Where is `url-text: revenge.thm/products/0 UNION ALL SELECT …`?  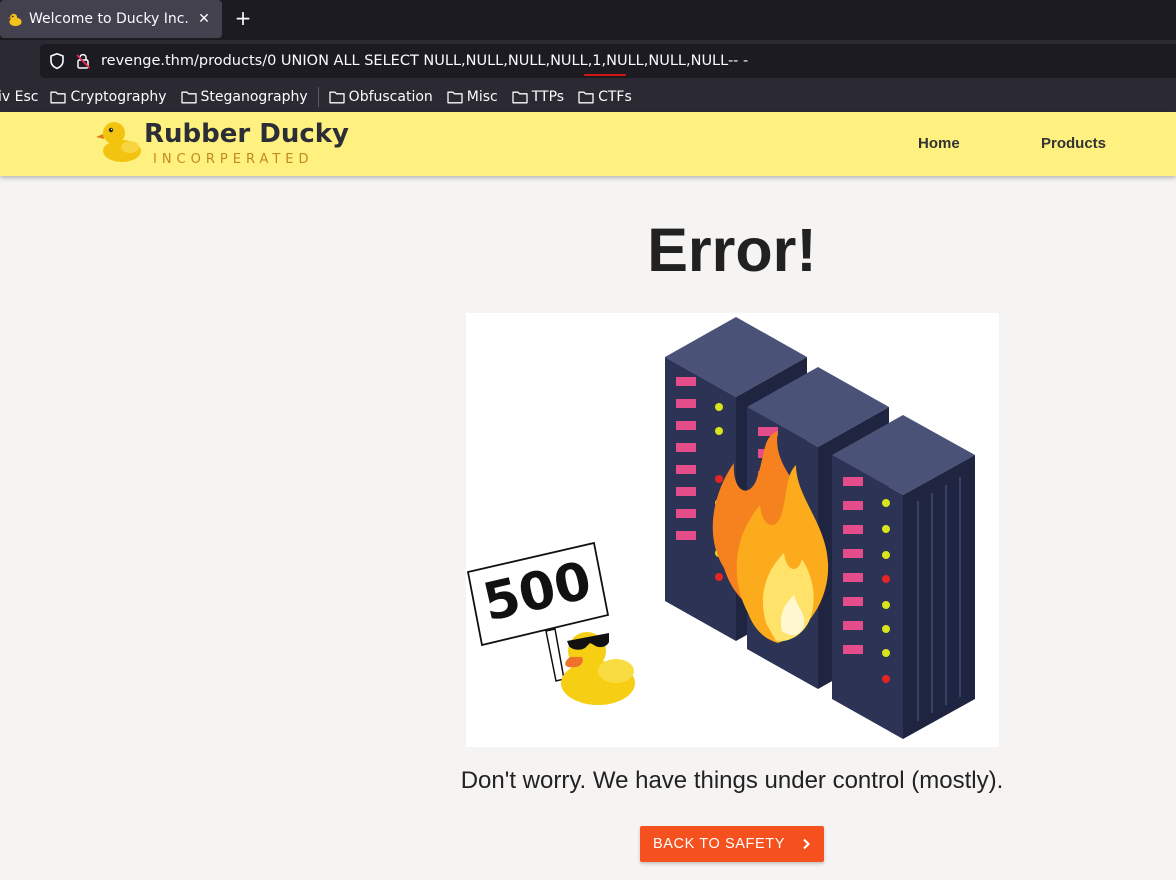
url-text: revenge.thm/products/0 UNION ALL SELECT … is located at coordinates (424, 61).